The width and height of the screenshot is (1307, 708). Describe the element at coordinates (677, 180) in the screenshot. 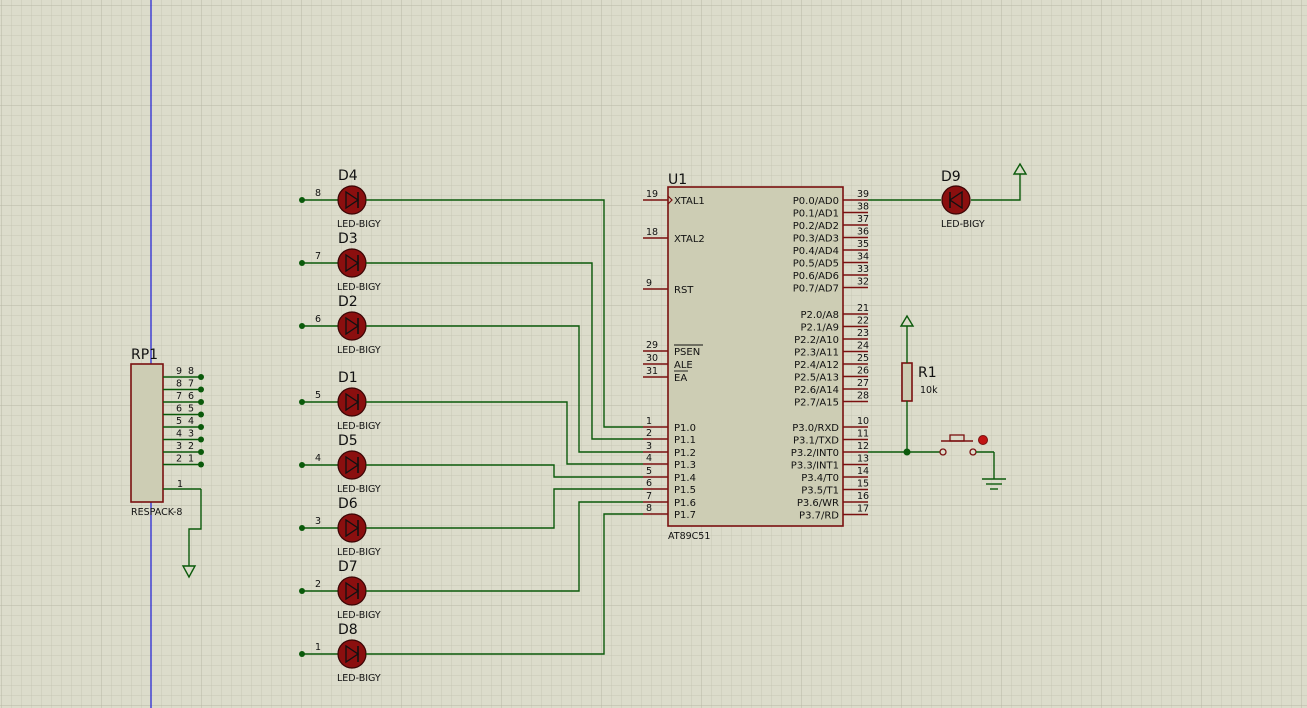

I see `mcu-ref-label: U1` at that location.